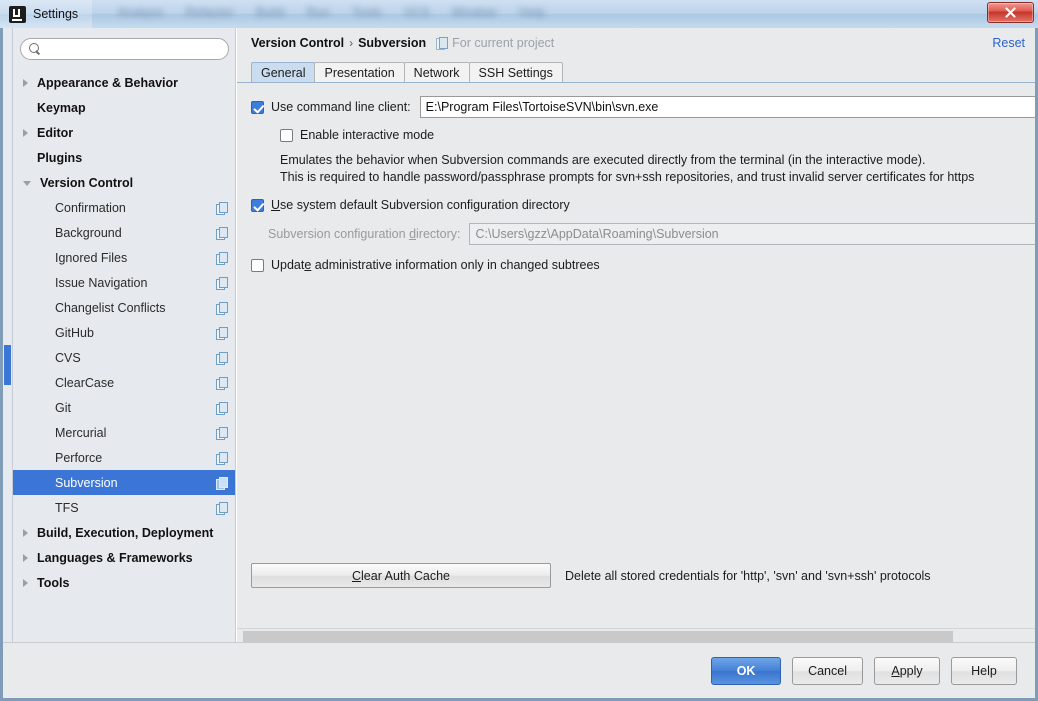 This screenshot has height=701, width=1038. I want to click on sidebar-item-clearcase: ClearCase, so click(124, 382).